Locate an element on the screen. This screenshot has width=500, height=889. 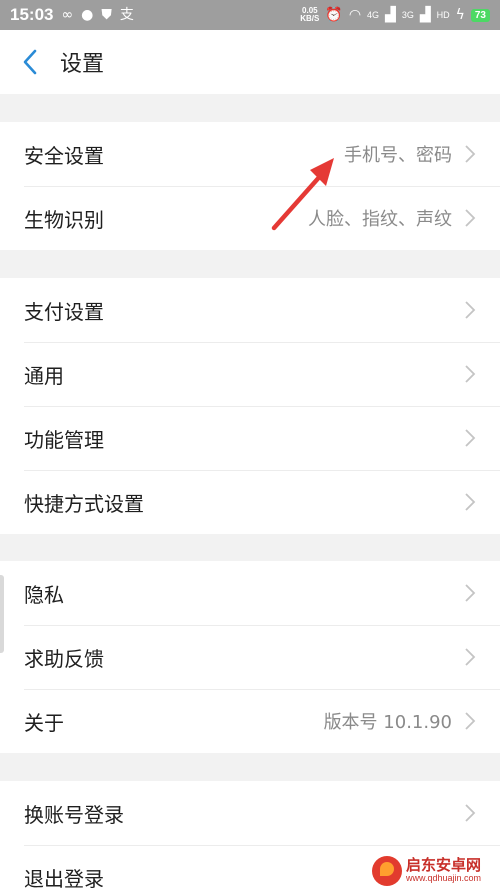
network-speed-unit: KB/S is located at coordinates (310, 18).